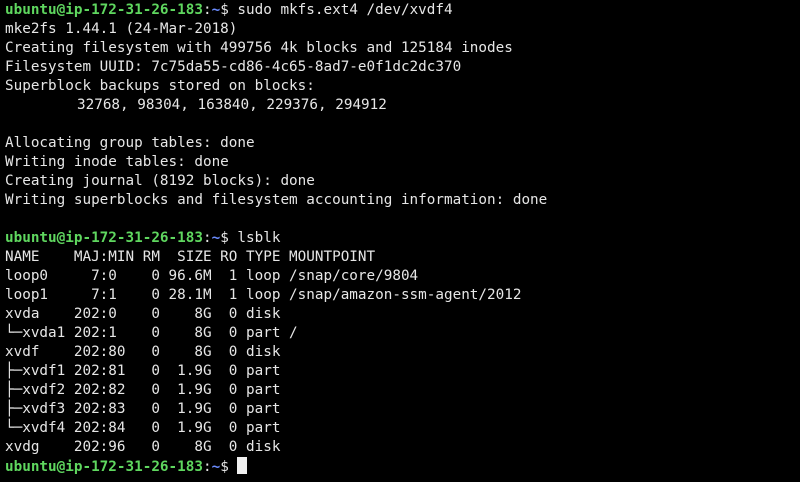 The width and height of the screenshot is (800, 482). I want to click on command-text: lsblk, so click(259, 238).